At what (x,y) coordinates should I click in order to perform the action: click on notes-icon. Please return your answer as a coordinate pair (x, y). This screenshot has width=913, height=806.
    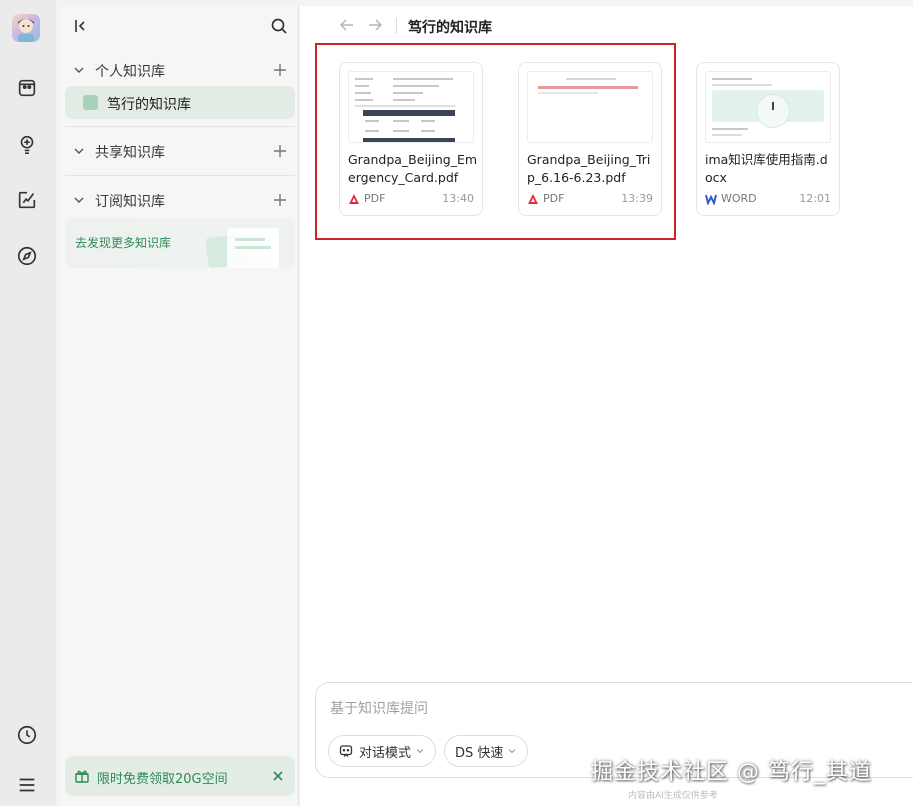
    Looking at the image, I should click on (27, 200).